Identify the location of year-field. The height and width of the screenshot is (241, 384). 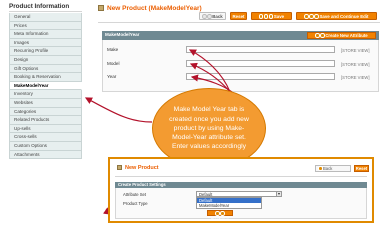
(260, 76).